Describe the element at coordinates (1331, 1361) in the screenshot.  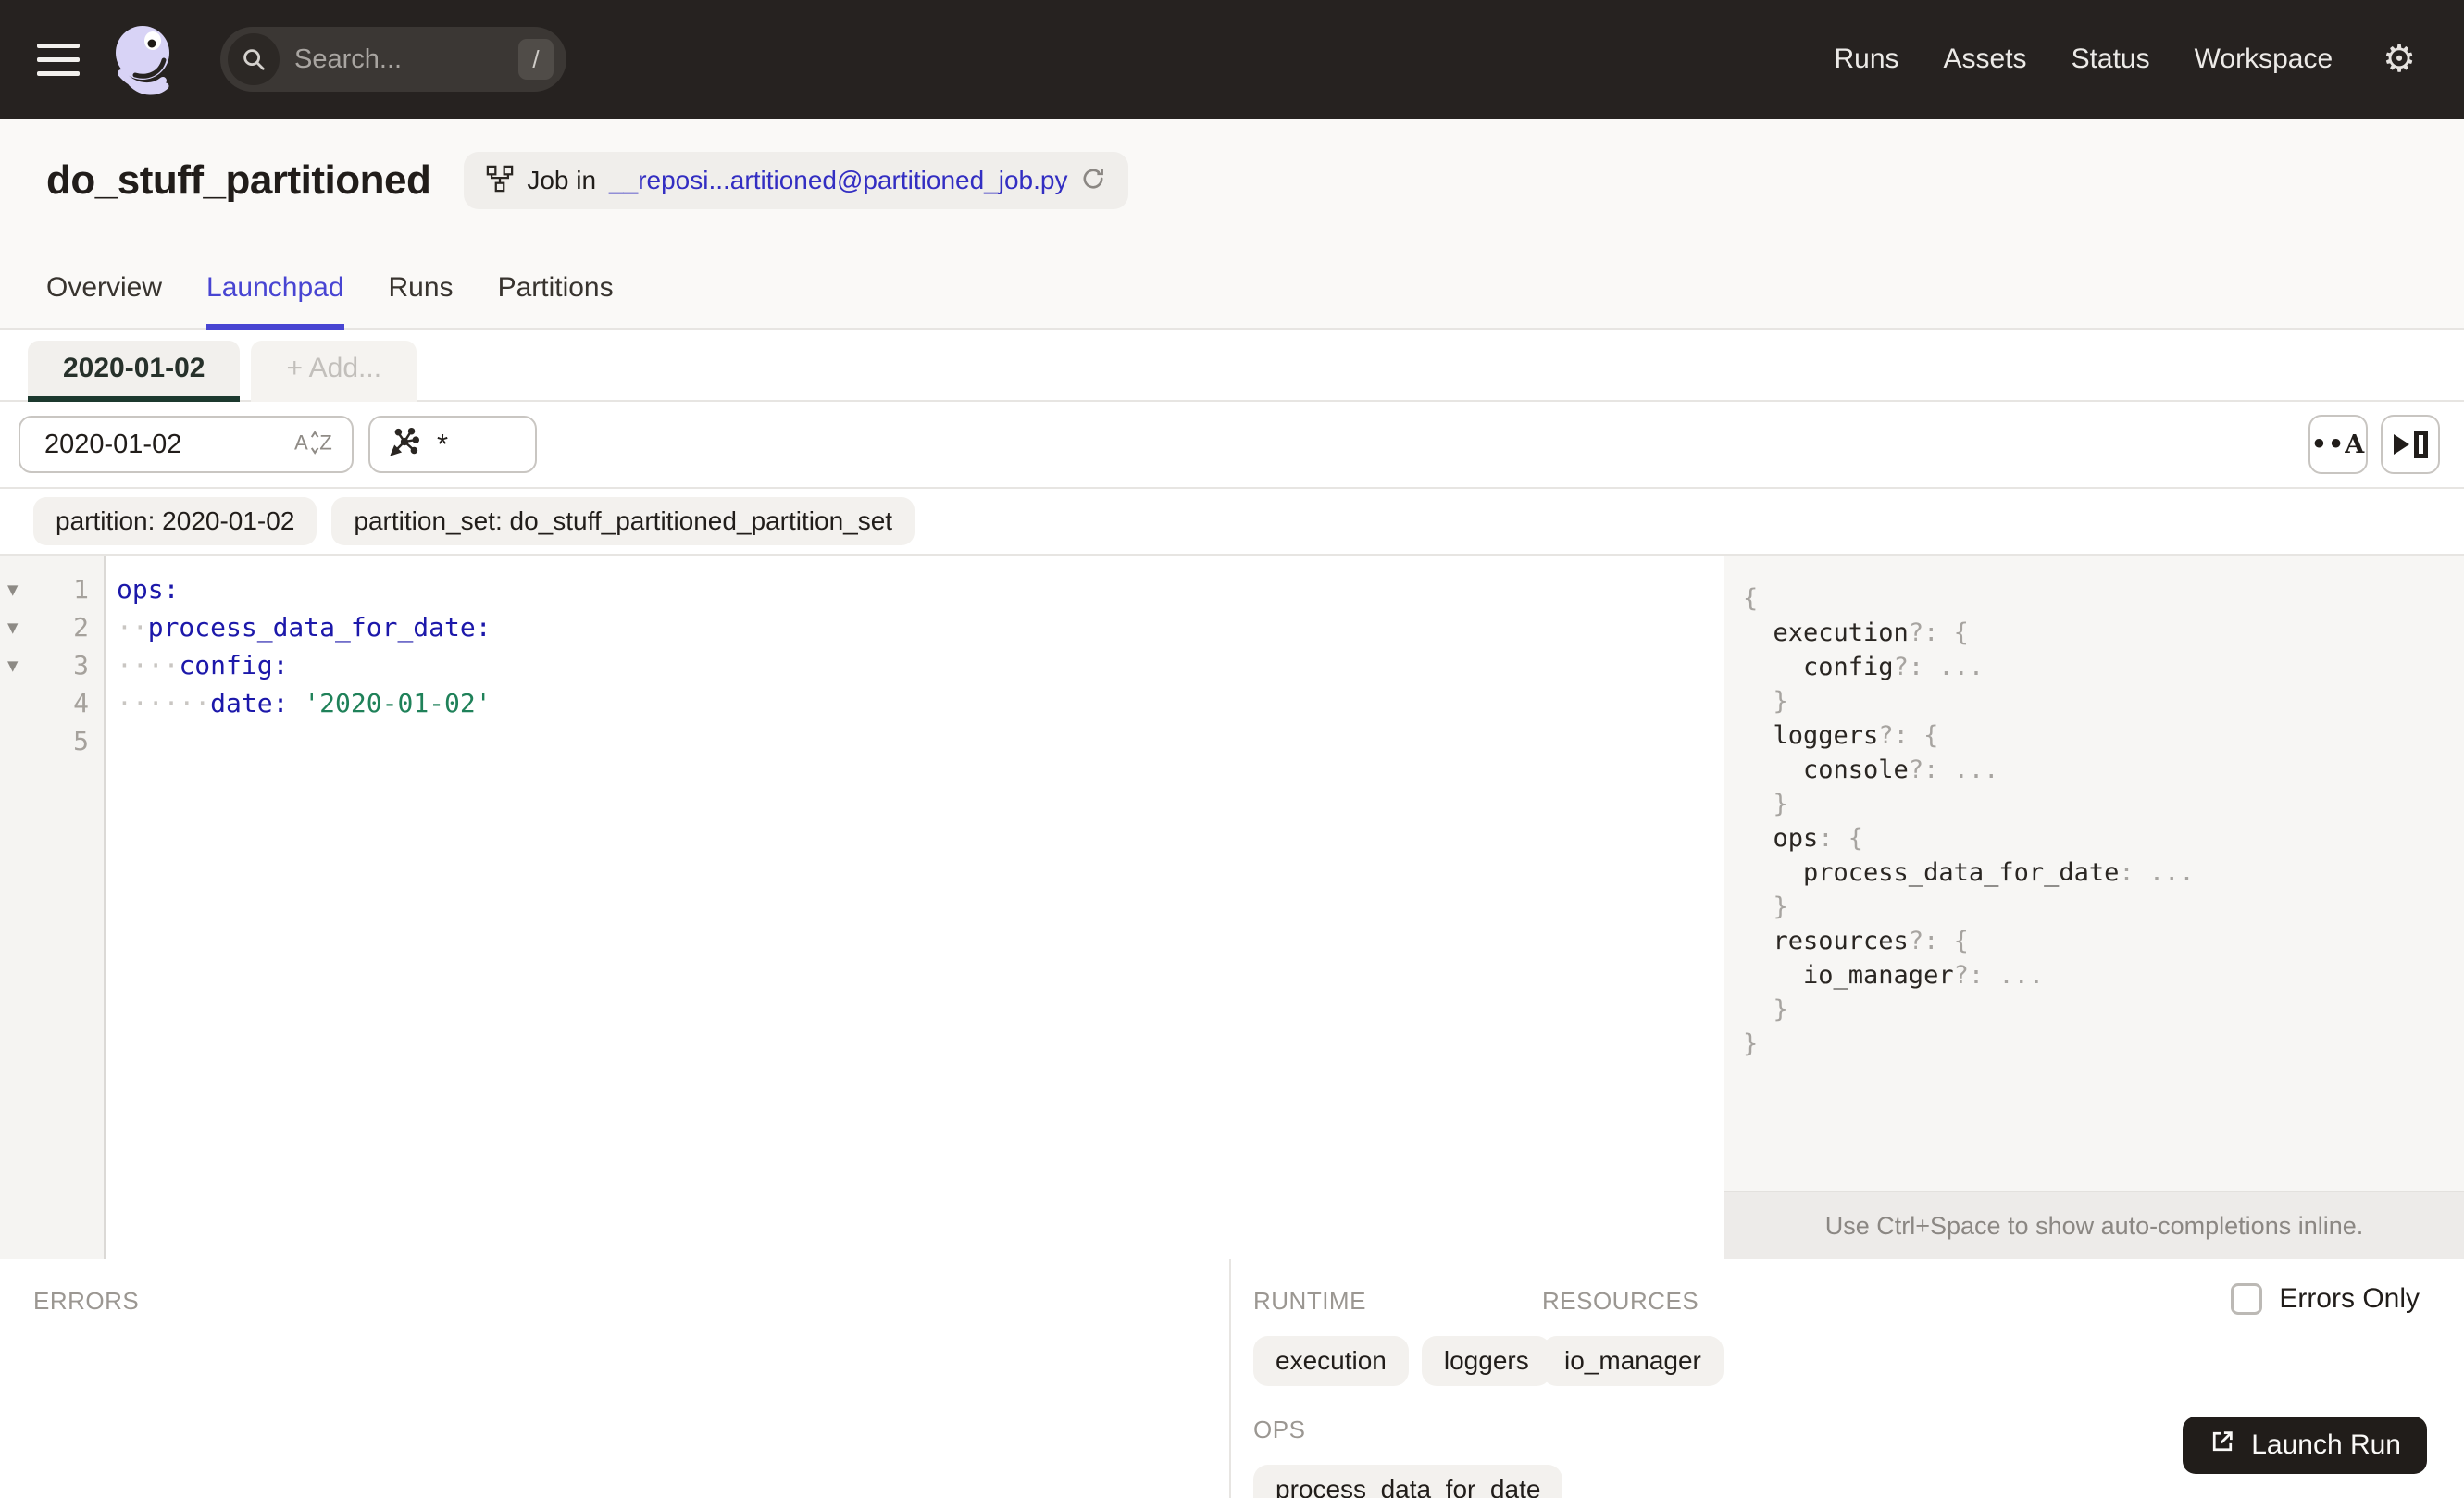
I see `runtime-chip: execution` at that location.